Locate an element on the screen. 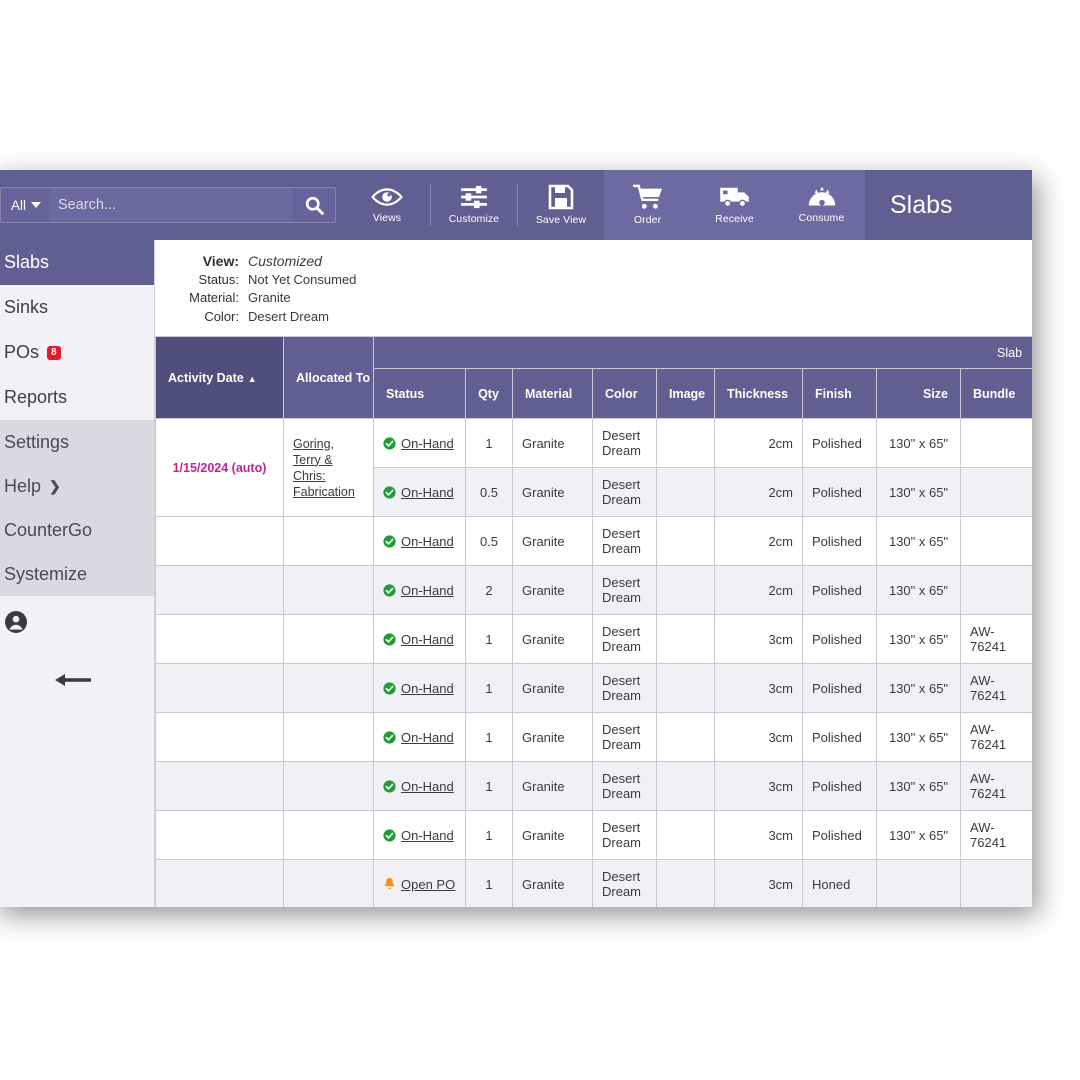 This screenshot has height=1080, width=1080. cell-bundle is located at coordinates (995, 590).